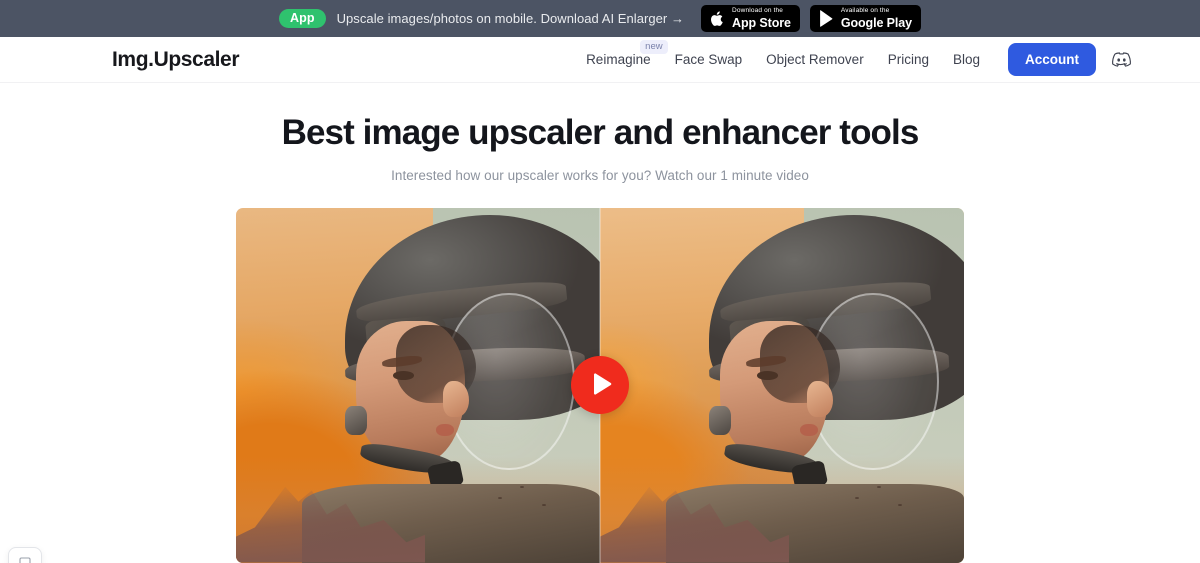 This screenshot has width=1200, height=563. I want to click on google-play-badge: Available on the Google Play, so click(865, 18).